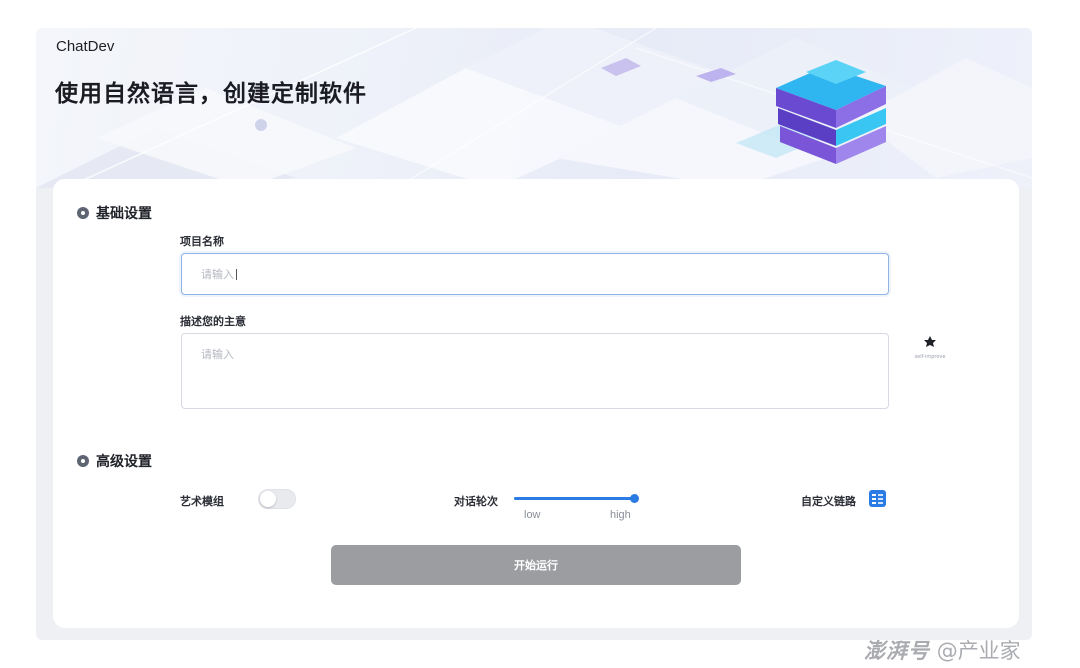  I want to click on self-improve-label: self-improve, so click(930, 357).